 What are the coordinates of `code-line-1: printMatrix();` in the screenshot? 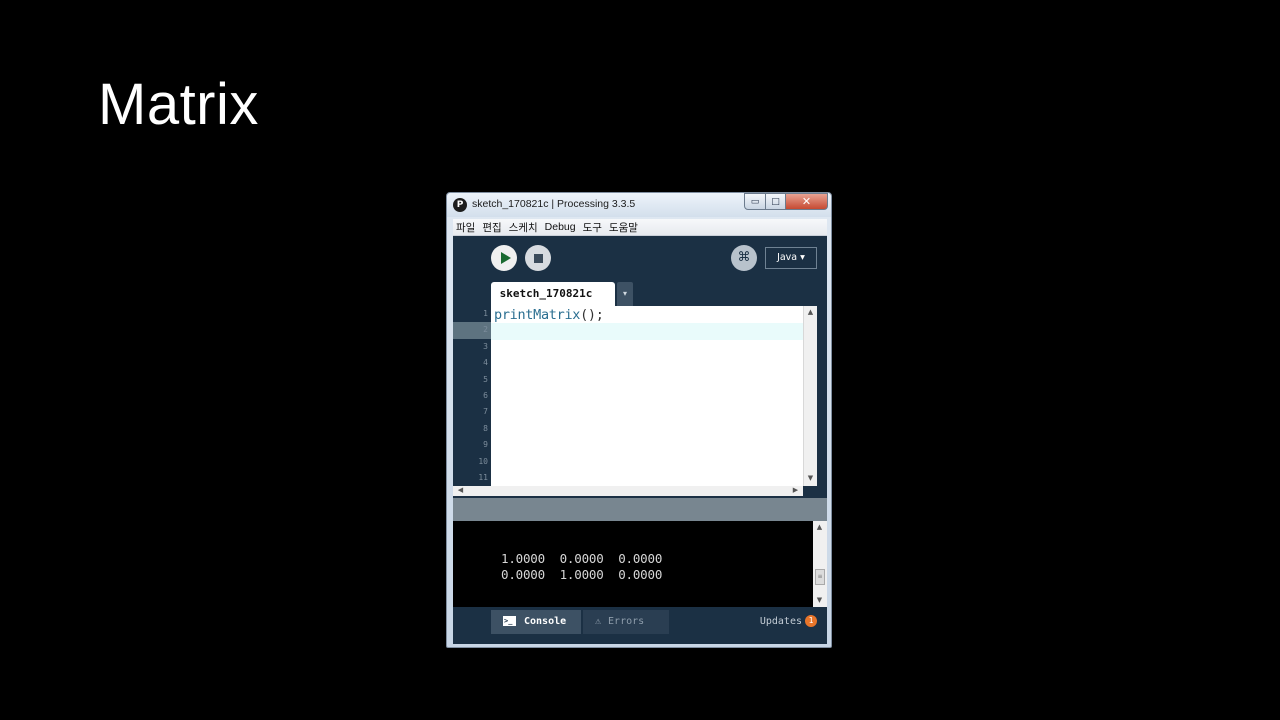 It's located at (549, 315).